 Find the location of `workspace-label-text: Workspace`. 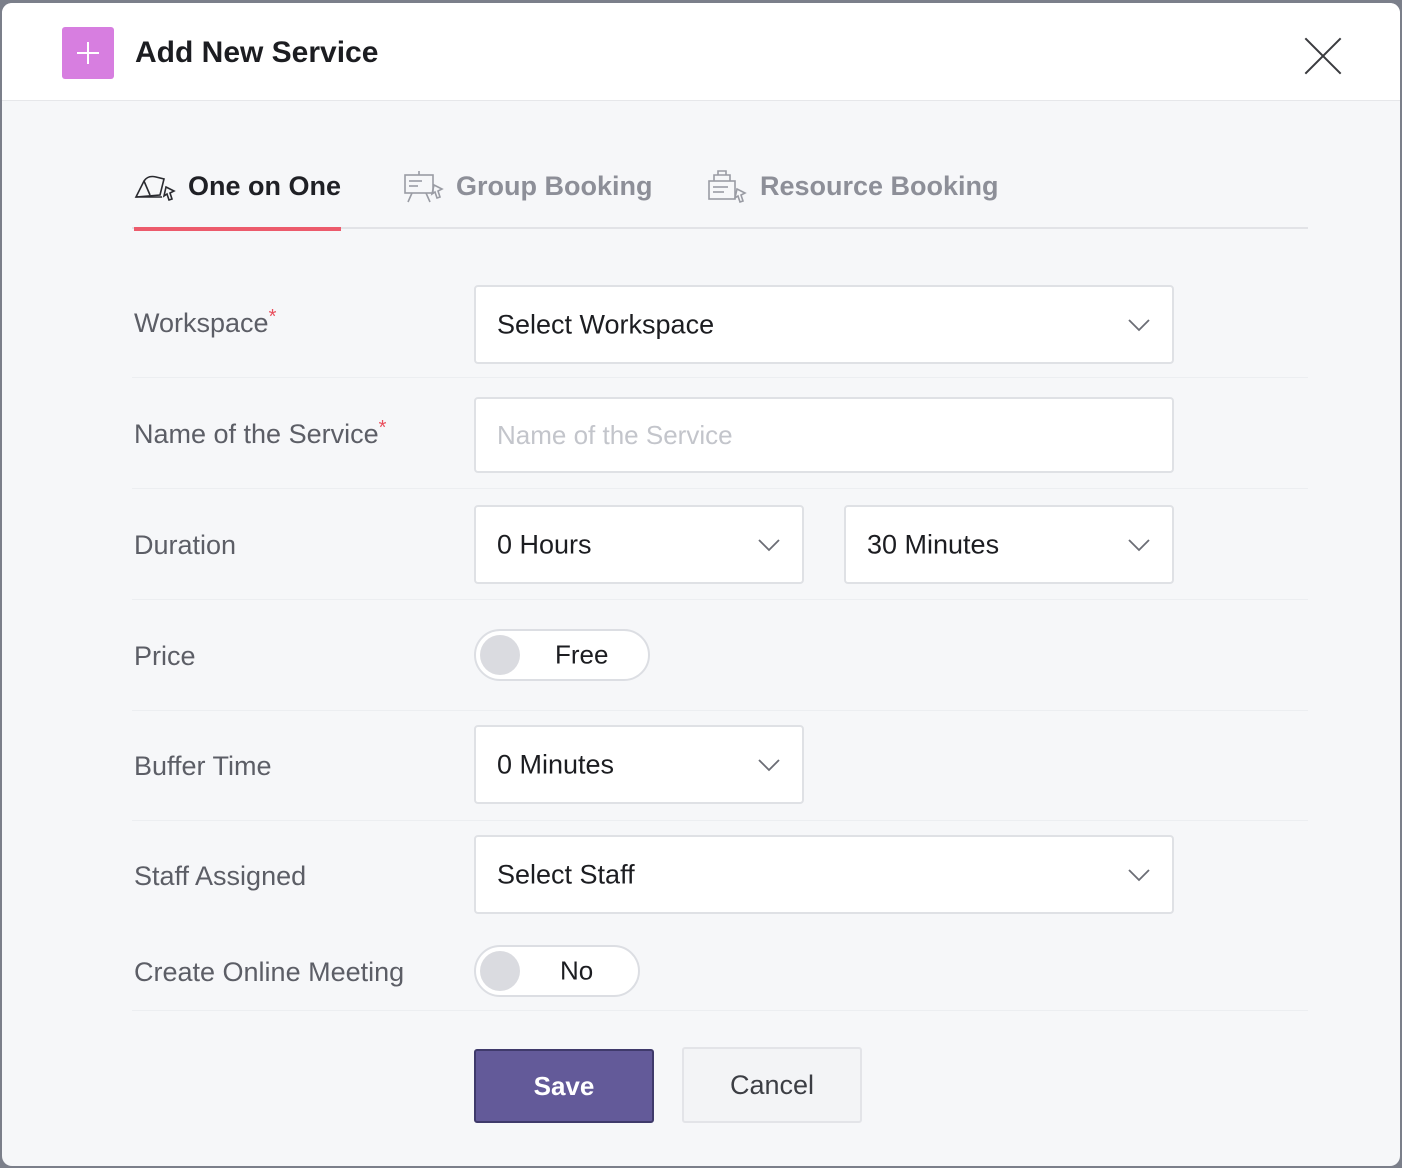

workspace-label-text: Workspace is located at coordinates (201, 323).